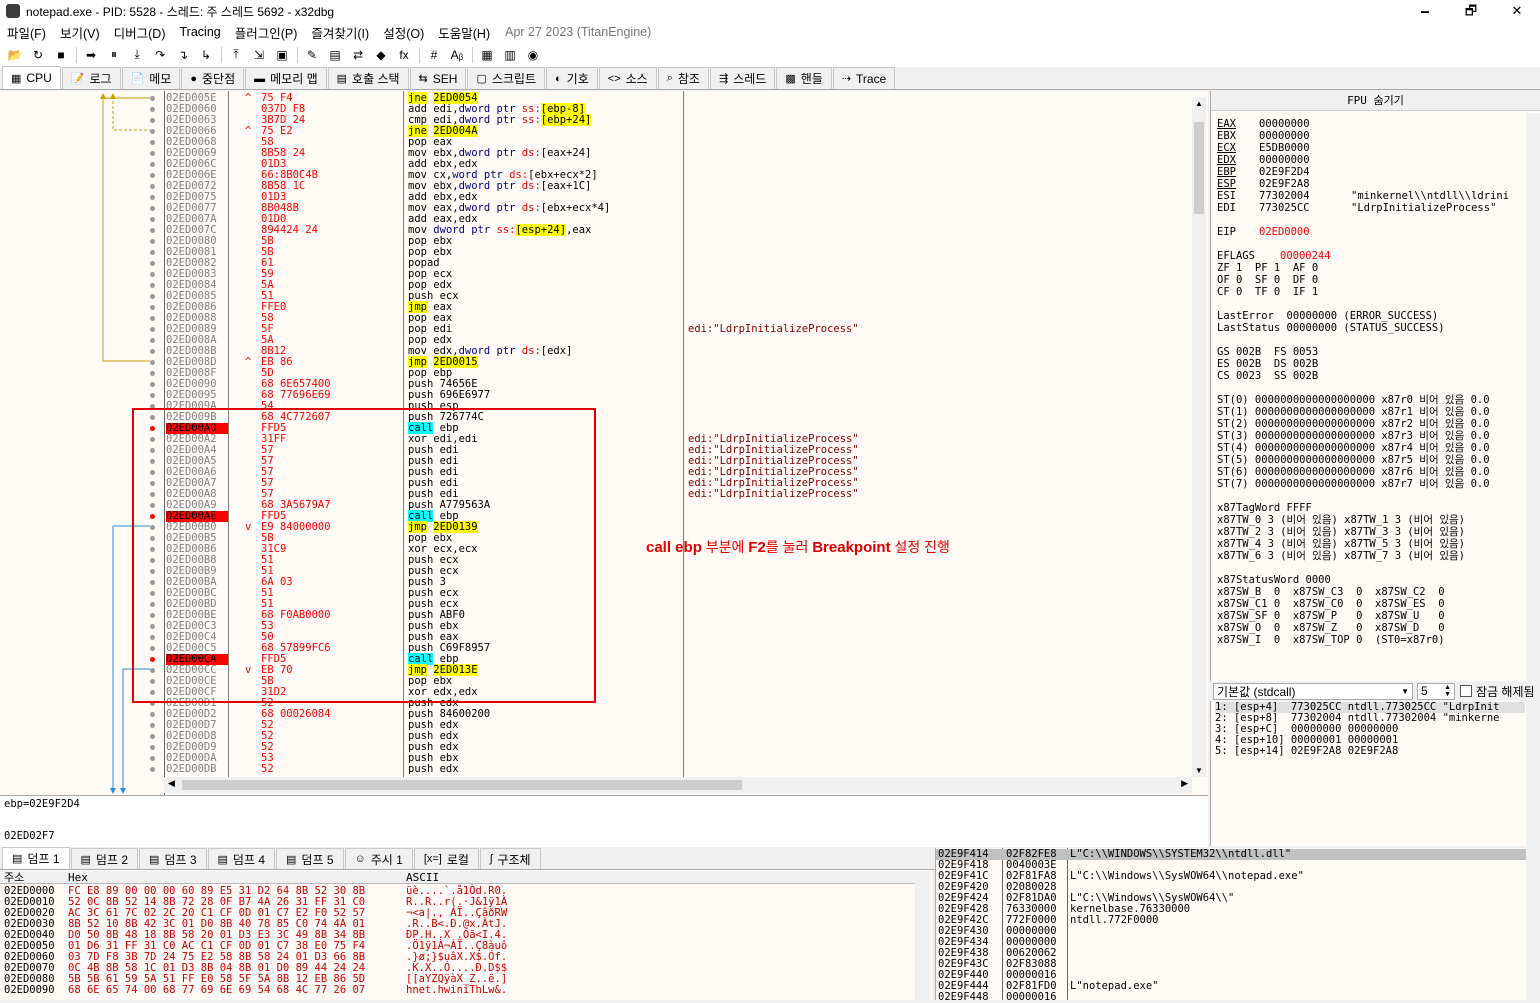  What do you see at coordinates (183, 55) in the screenshot?
I see `toolbar-button-7: ↴` at bounding box center [183, 55].